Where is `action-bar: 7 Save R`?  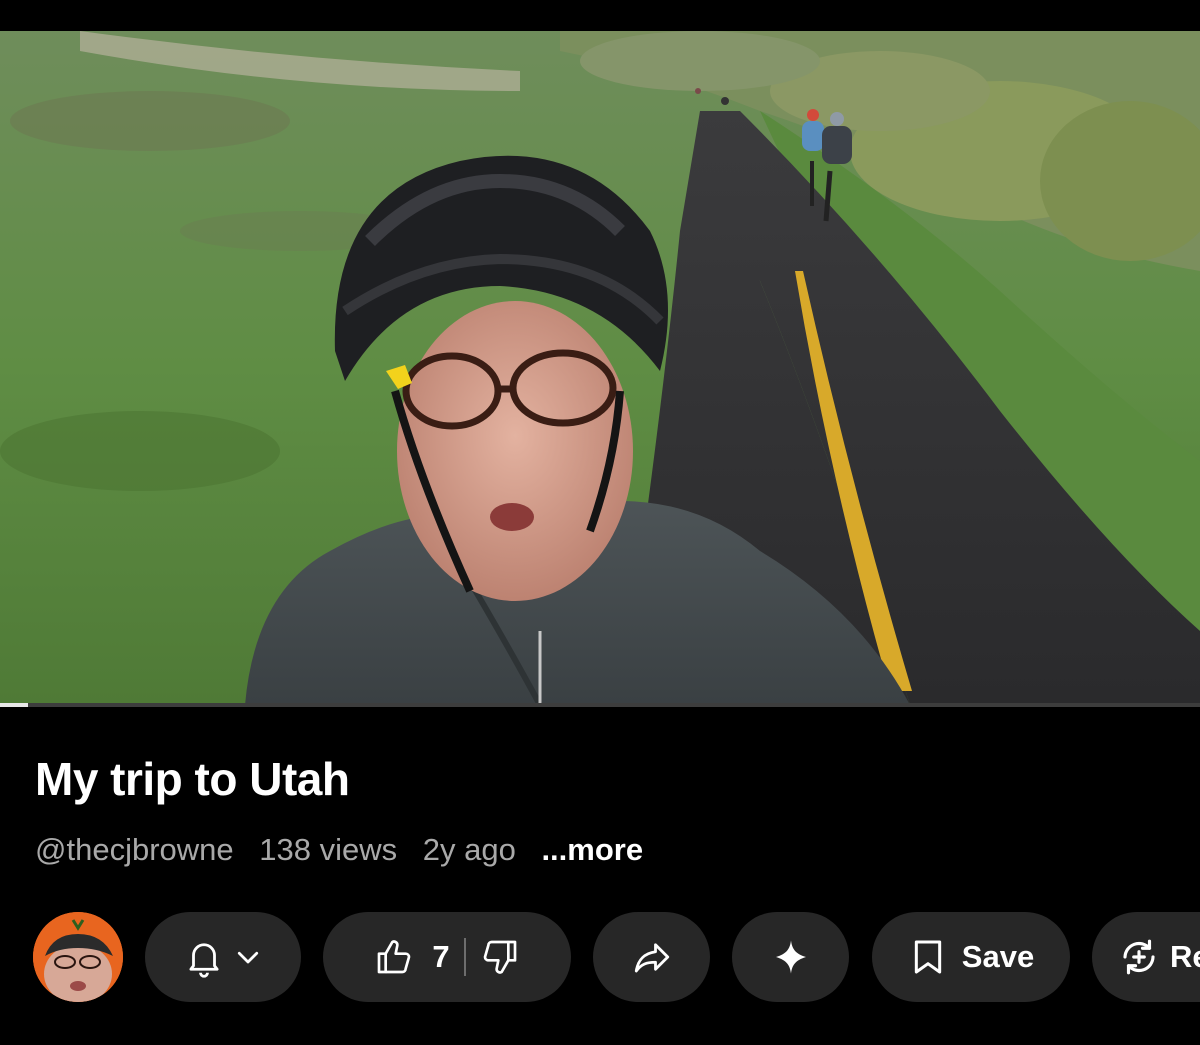 action-bar: 7 Save R is located at coordinates (600, 957).